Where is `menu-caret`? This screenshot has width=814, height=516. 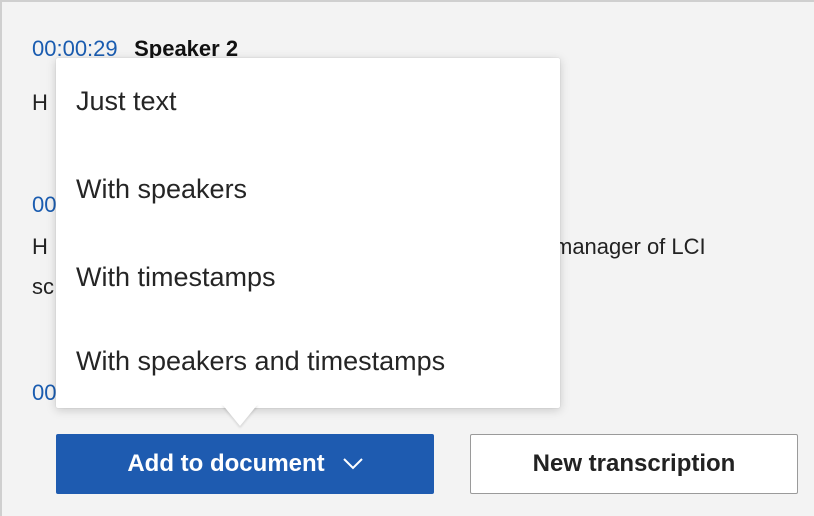
menu-caret is located at coordinates (240, 415).